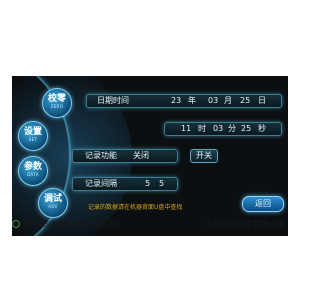 This screenshot has height=300, width=320. I want to click on month-value: 03, so click(213, 100).